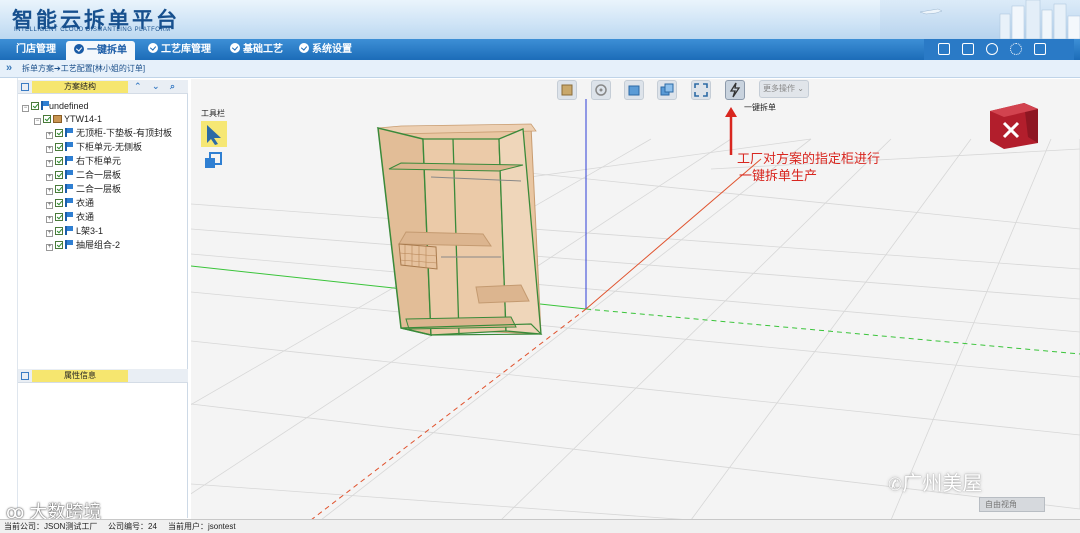  What do you see at coordinates (109, 133) in the screenshot?
I see `tree-node-child: + 无顶柜-下垫板-有顶封板` at bounding box center [109, 133].